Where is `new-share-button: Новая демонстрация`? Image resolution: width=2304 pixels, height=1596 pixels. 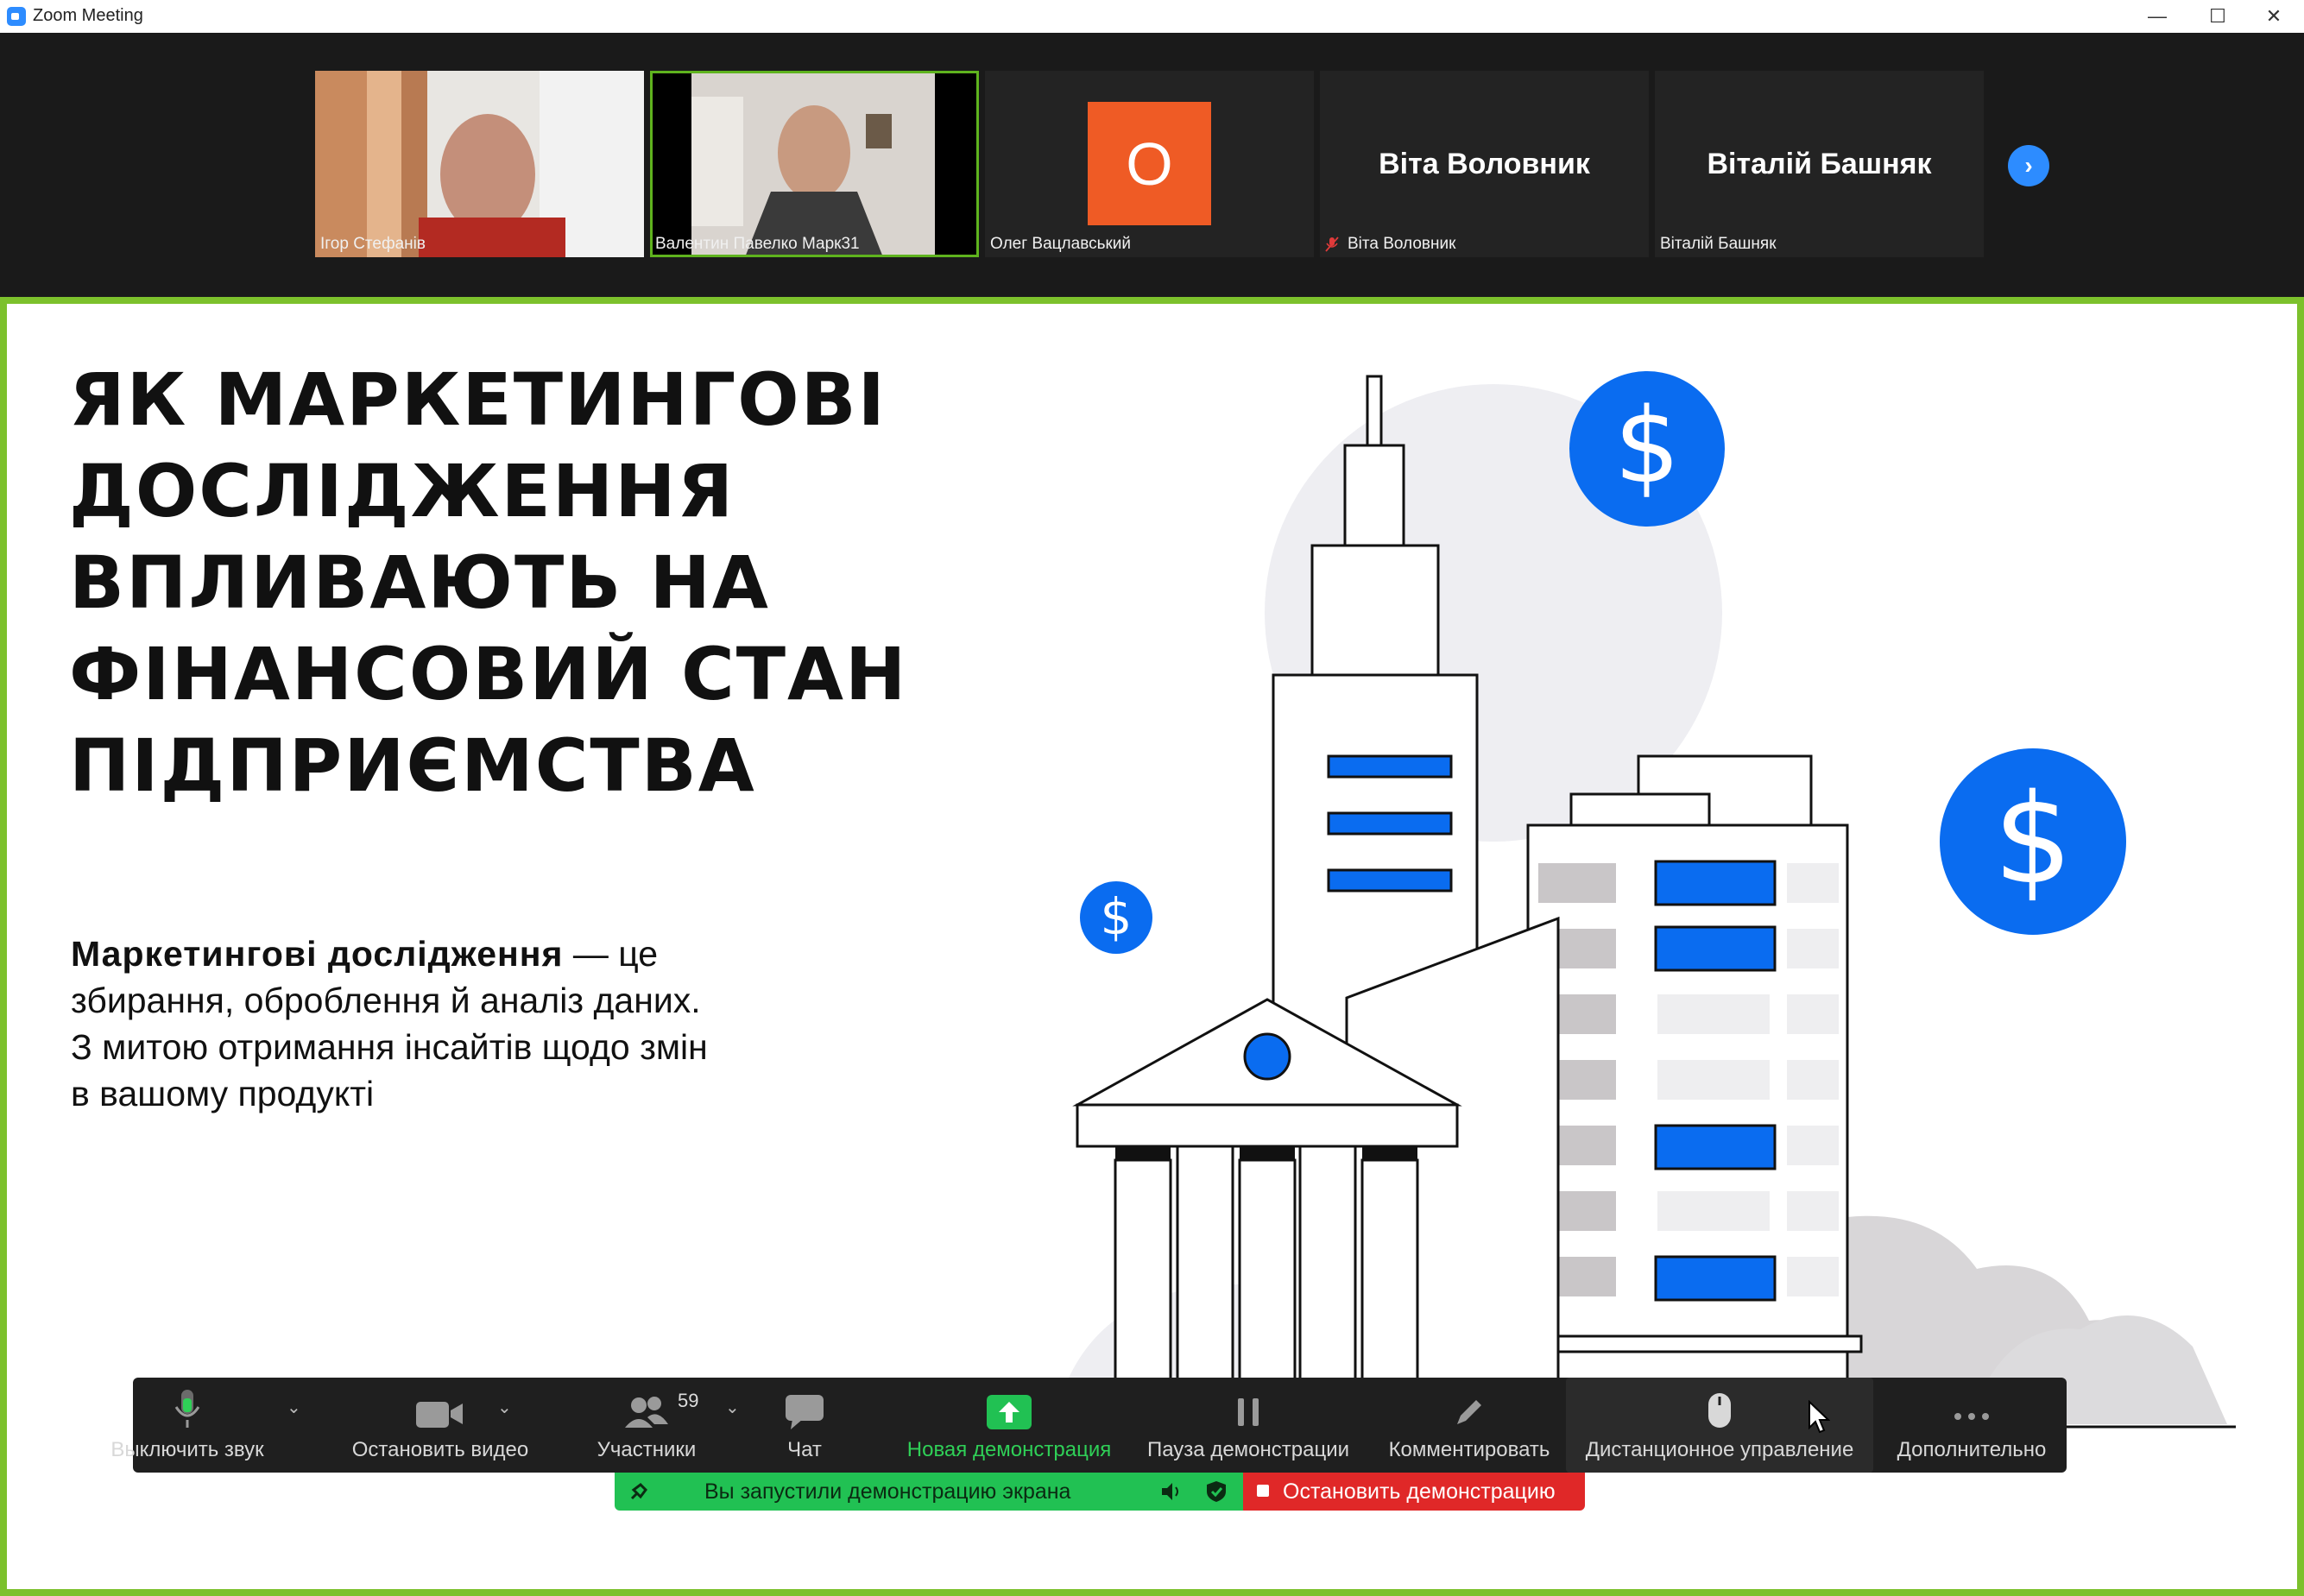 new-share-button: Новая демонстрация is located at coordinates (1009, 1425).